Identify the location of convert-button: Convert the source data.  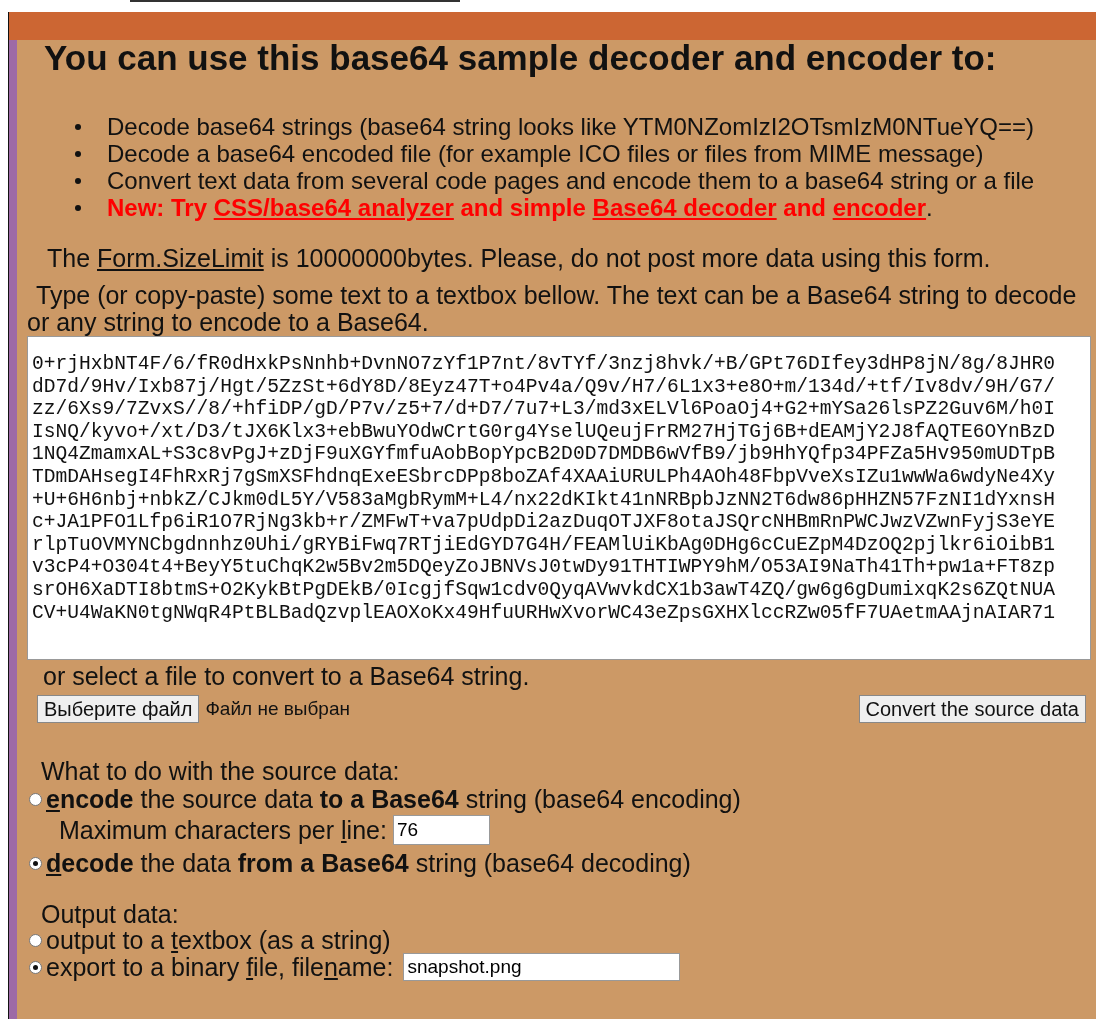
(972, 709).